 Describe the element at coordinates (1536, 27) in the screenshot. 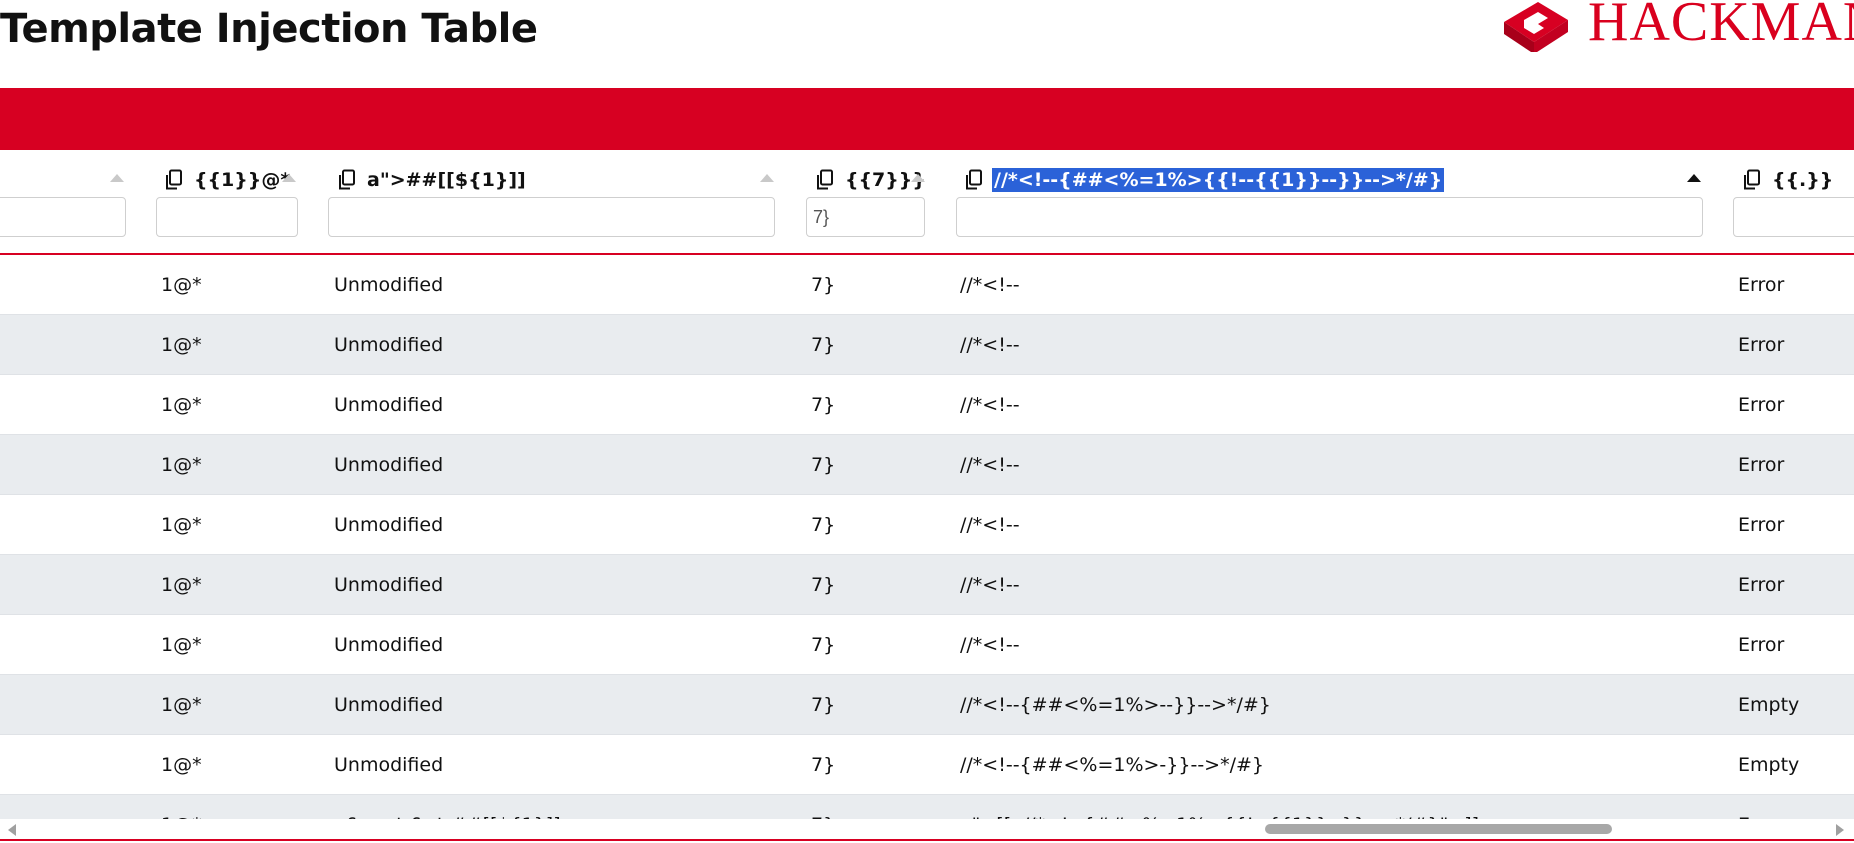

I see `logo-mark-icon` at that location.